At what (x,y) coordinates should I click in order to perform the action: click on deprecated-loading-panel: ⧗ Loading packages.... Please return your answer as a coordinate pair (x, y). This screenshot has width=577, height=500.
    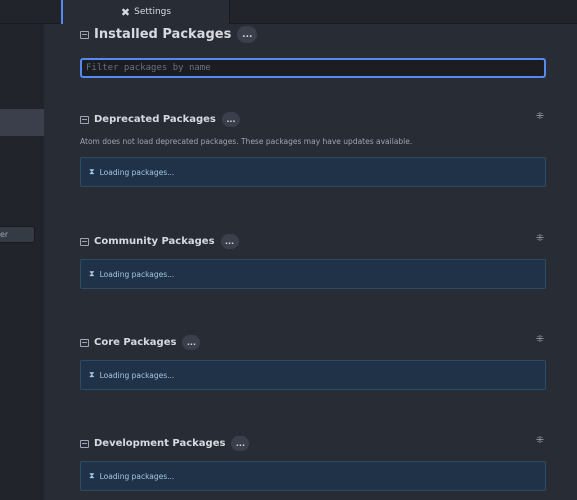
    Looking at the image, I should click on (313, 172).